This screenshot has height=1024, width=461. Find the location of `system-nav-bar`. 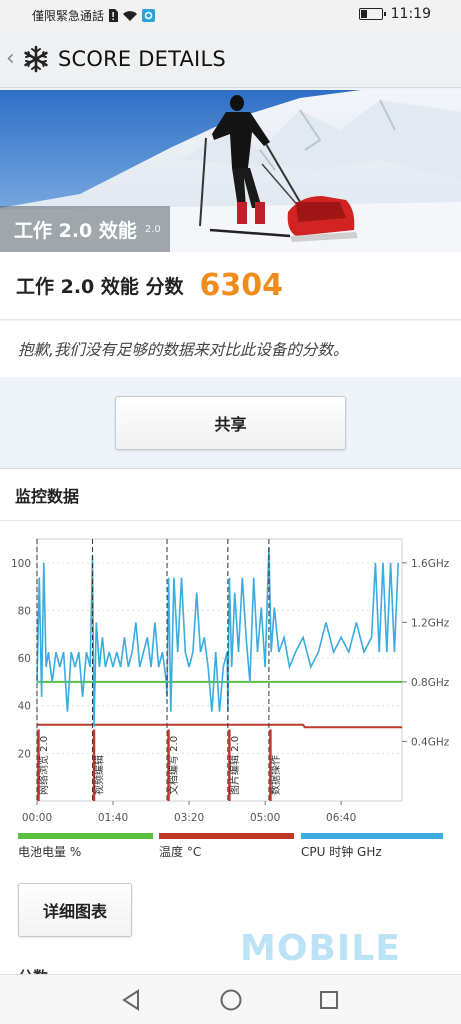

system-nav-bar is located at coordinates (230, 999).